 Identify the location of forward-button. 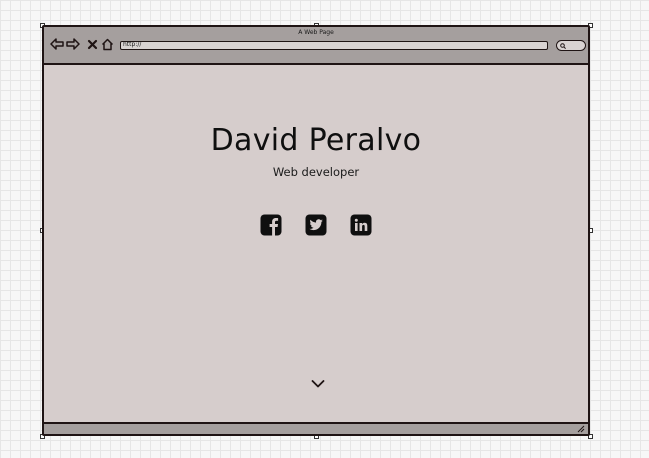
(73, 44).